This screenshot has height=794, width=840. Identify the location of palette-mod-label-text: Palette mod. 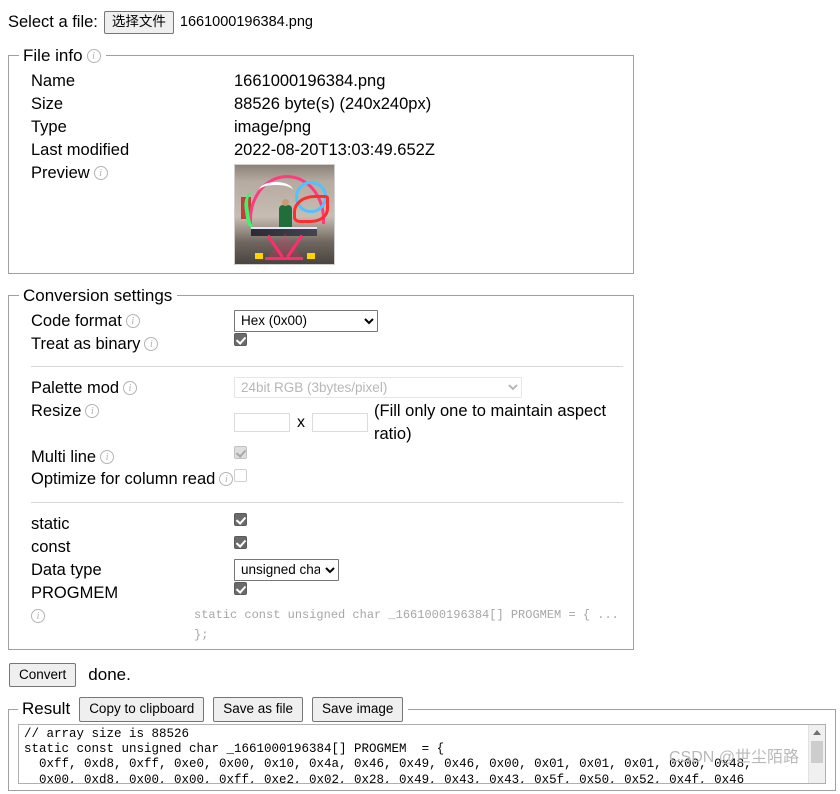
(75, 387).